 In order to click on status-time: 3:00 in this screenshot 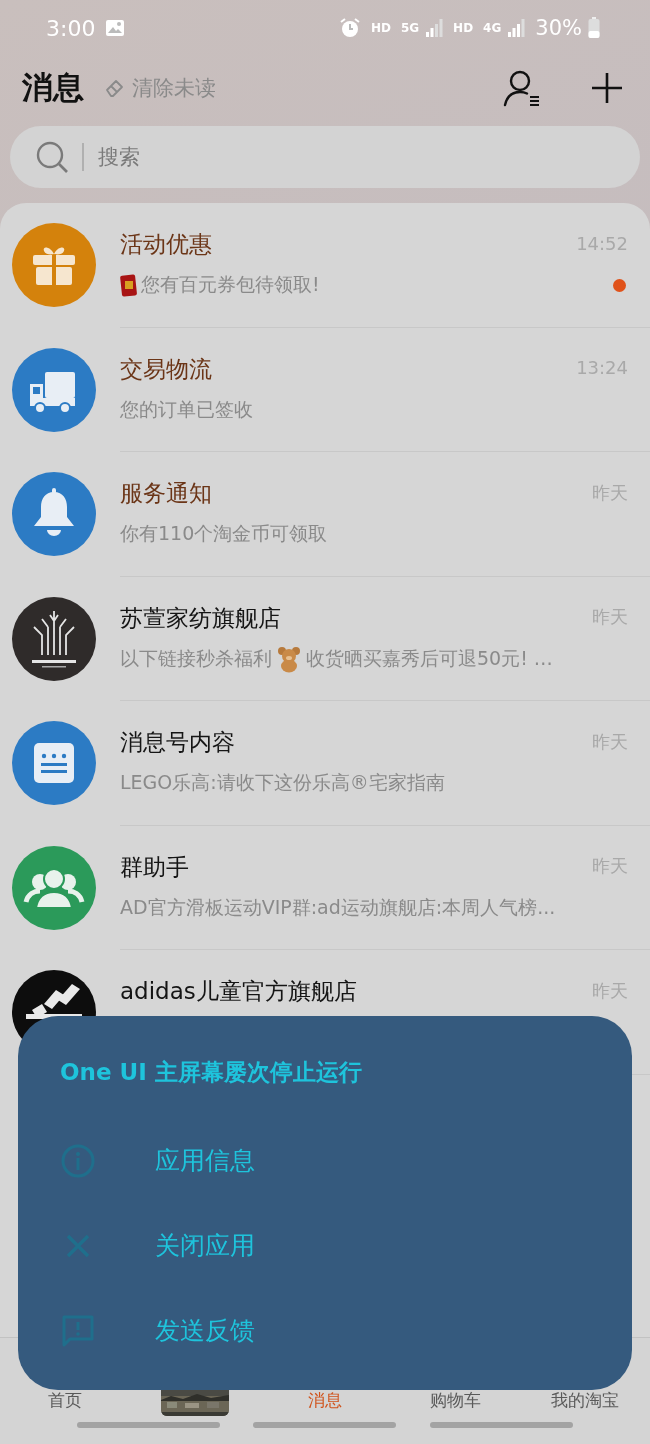, I will do `click(71, 28)`.